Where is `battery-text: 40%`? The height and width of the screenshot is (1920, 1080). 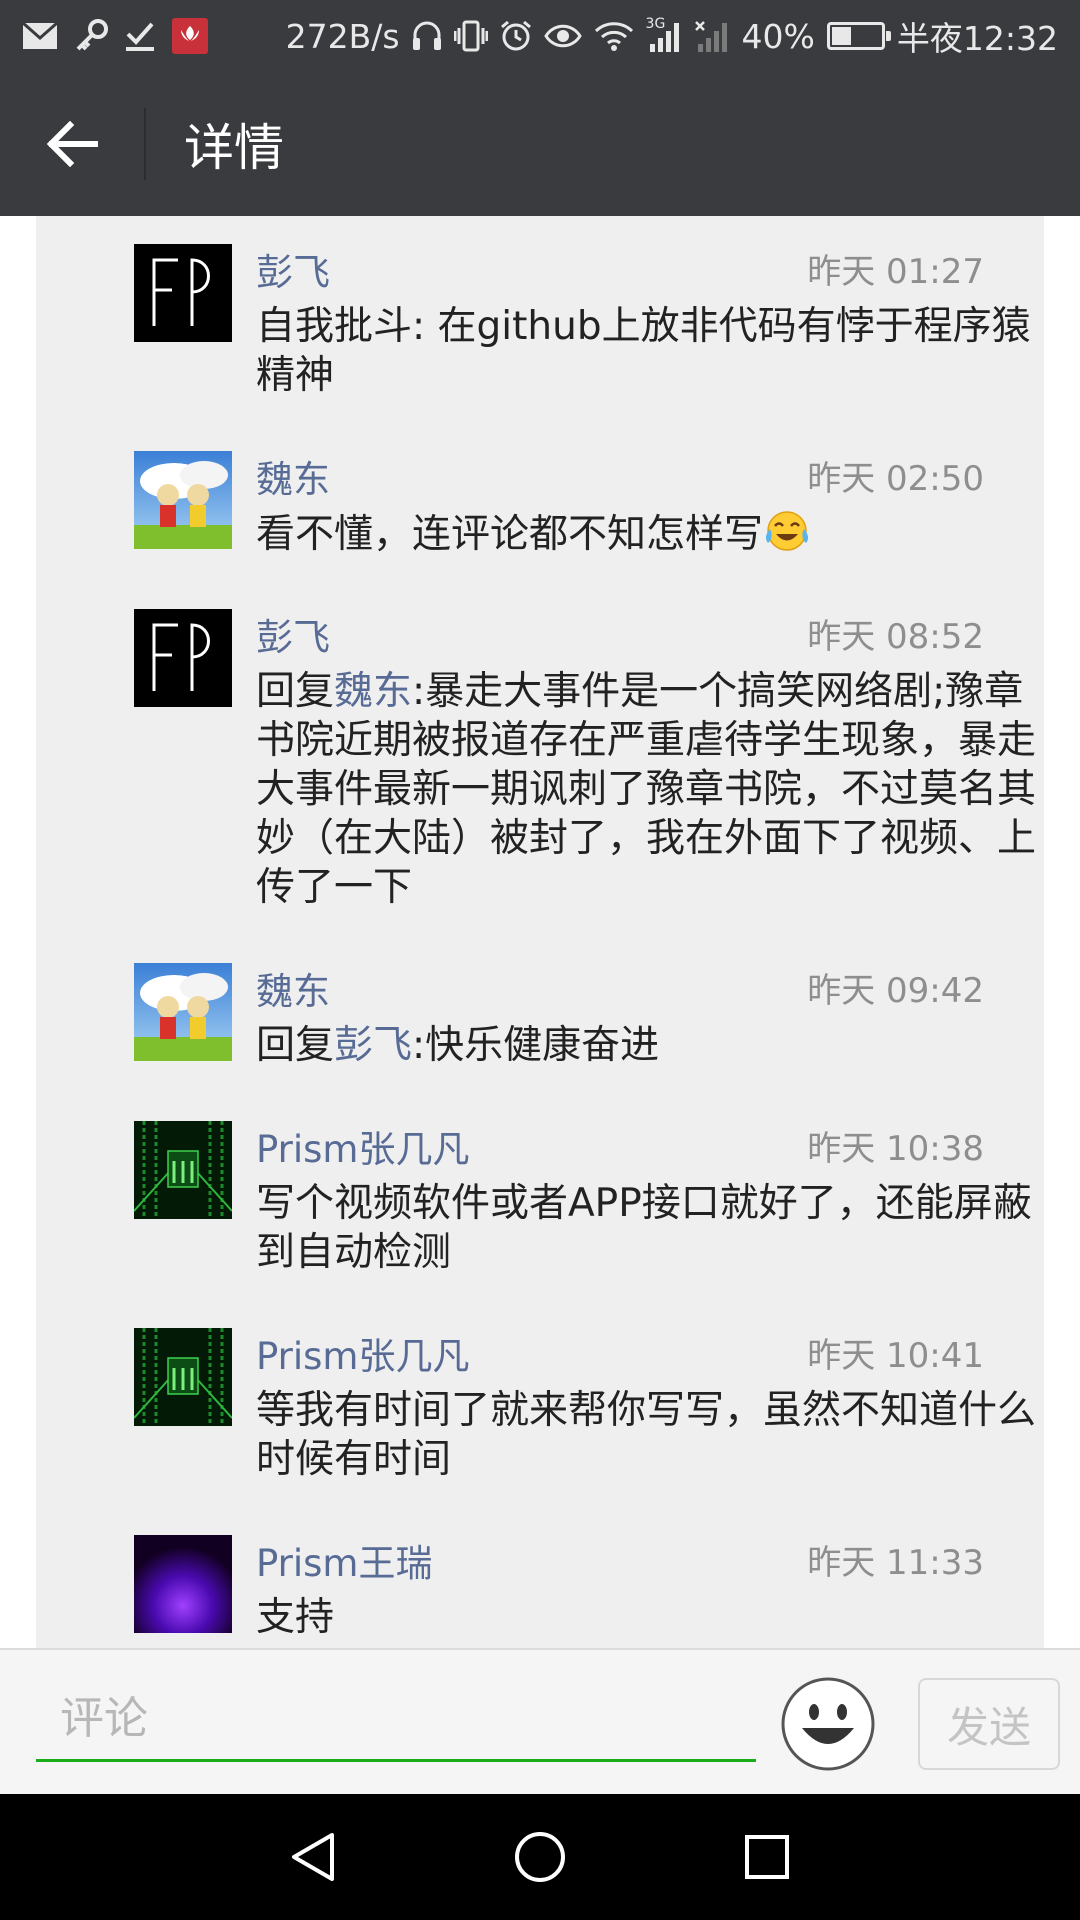
battery-text: 40% is located at coordinates (778, 36).